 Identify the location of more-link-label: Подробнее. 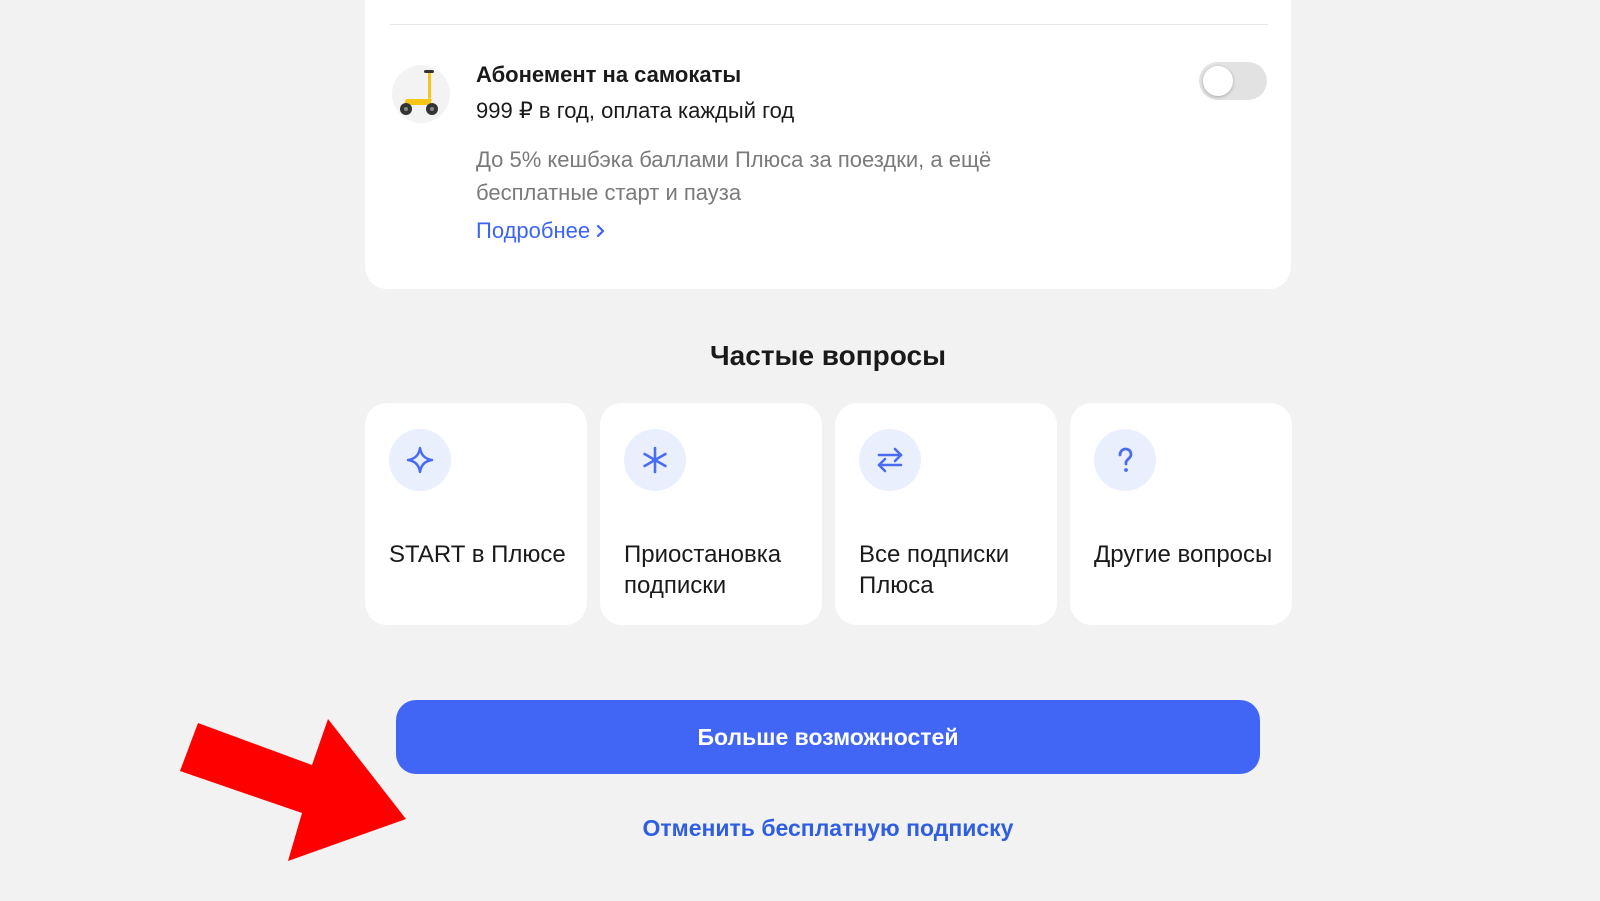
(533, 230).